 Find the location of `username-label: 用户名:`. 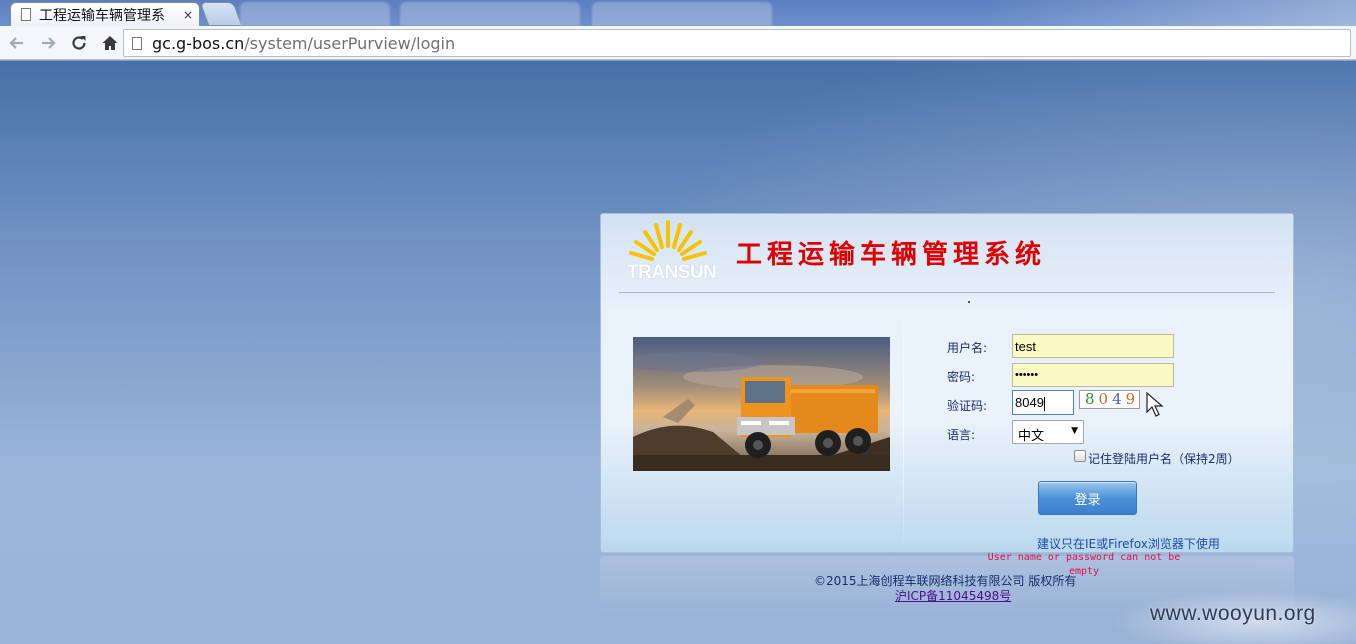

username-label: 用户名: is located at coordinates (967, 348).